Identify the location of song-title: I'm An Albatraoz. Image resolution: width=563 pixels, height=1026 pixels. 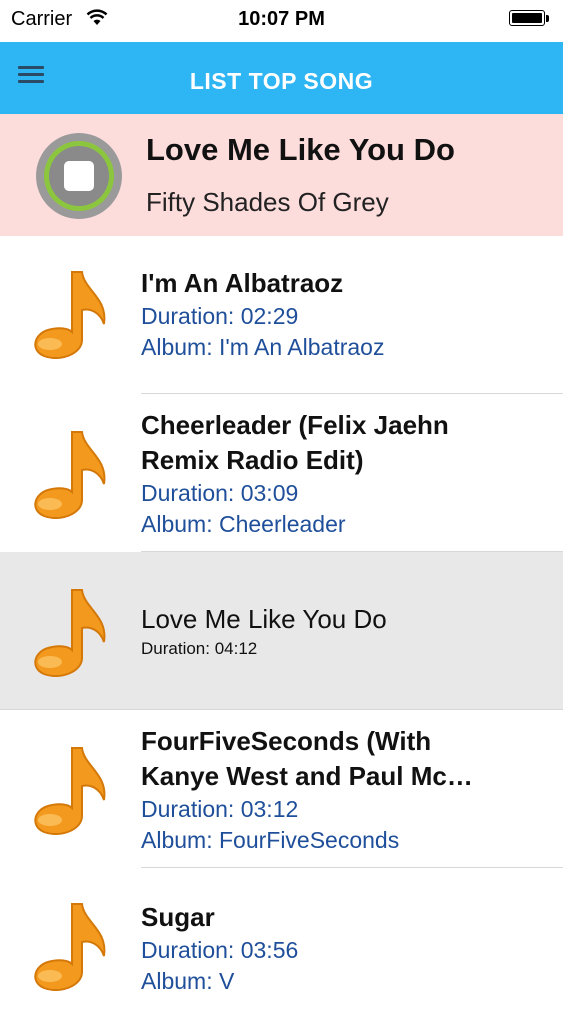
(242, 283).